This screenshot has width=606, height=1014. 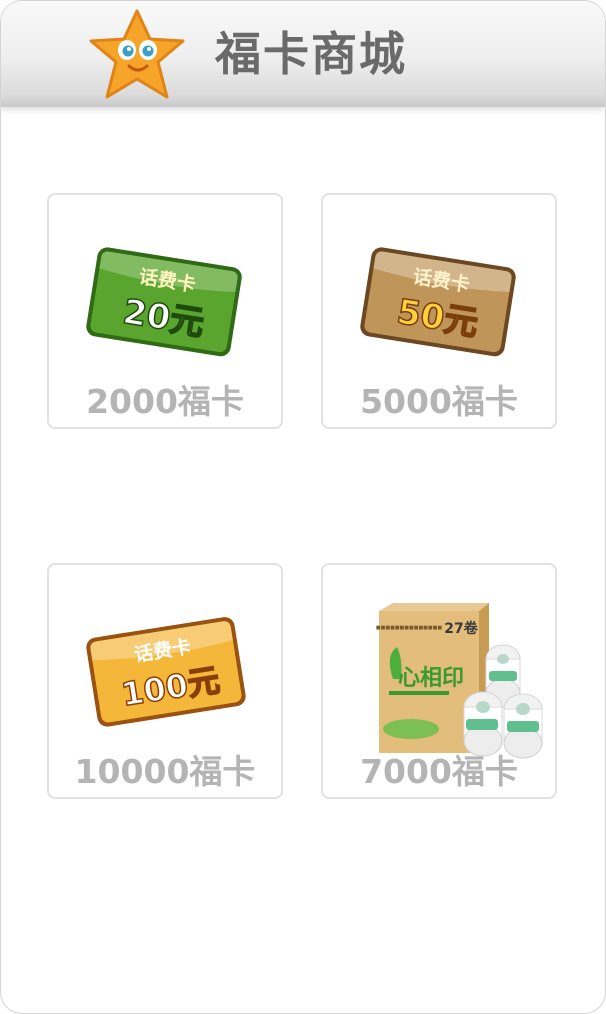 What do you see at coordinates (164, 302) in the screenshot?
I see `phone-card-20-icon: 话费卡 20元` at bounding box center [164, 302].